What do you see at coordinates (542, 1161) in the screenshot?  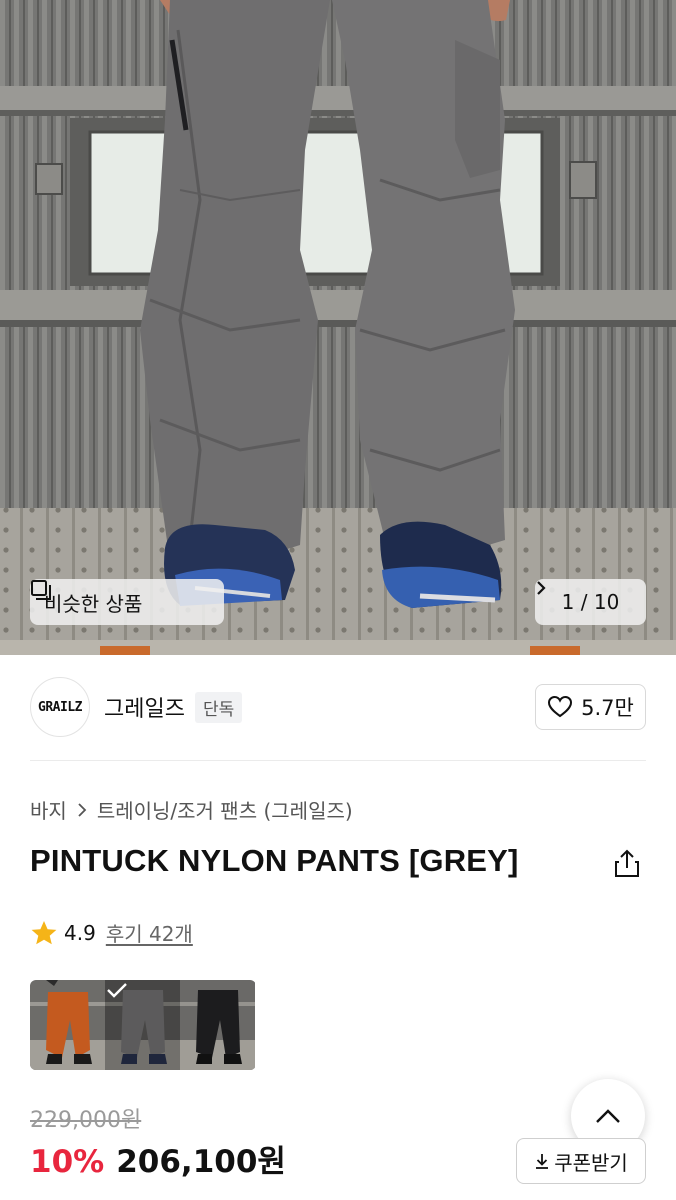 I see `download-icon` at bounding box center [542, 1161].